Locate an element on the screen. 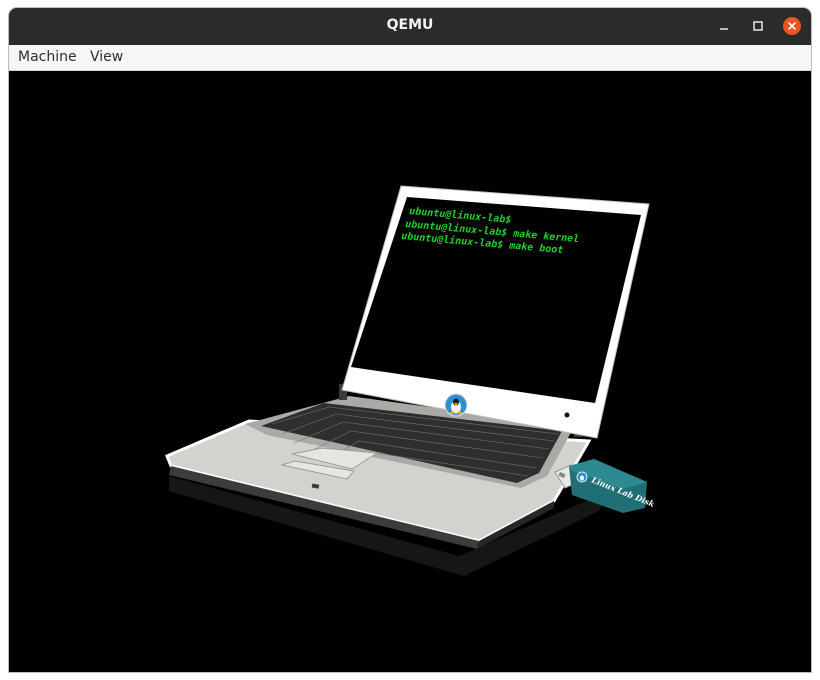 The image size is (820, 680). window-title: QEMU is located at coordinates (410, 25).